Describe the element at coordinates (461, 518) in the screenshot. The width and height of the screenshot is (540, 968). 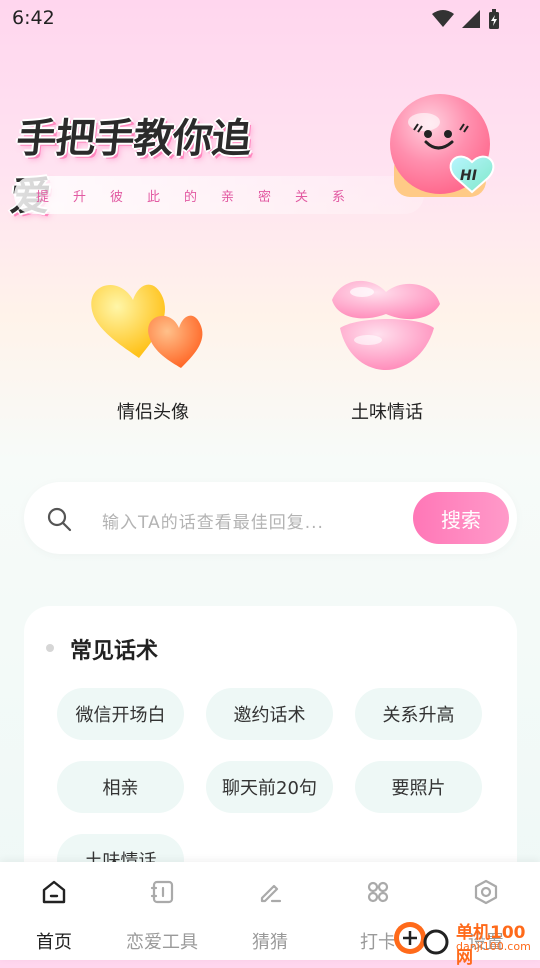
I see `search-button: 搜索` at that location.